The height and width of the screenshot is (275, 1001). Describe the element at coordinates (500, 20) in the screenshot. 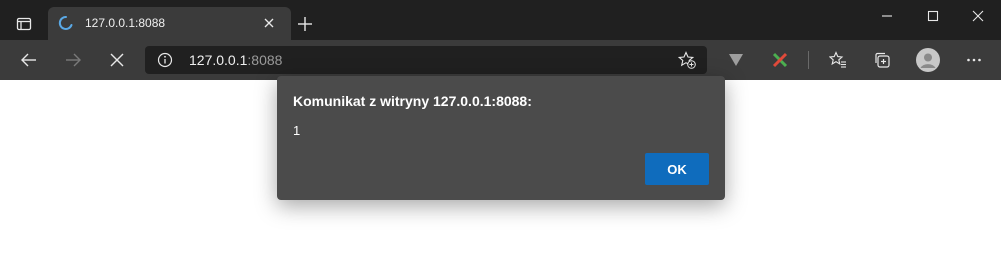

I see `title-bar: 127.0.0.1:8088` at that location.